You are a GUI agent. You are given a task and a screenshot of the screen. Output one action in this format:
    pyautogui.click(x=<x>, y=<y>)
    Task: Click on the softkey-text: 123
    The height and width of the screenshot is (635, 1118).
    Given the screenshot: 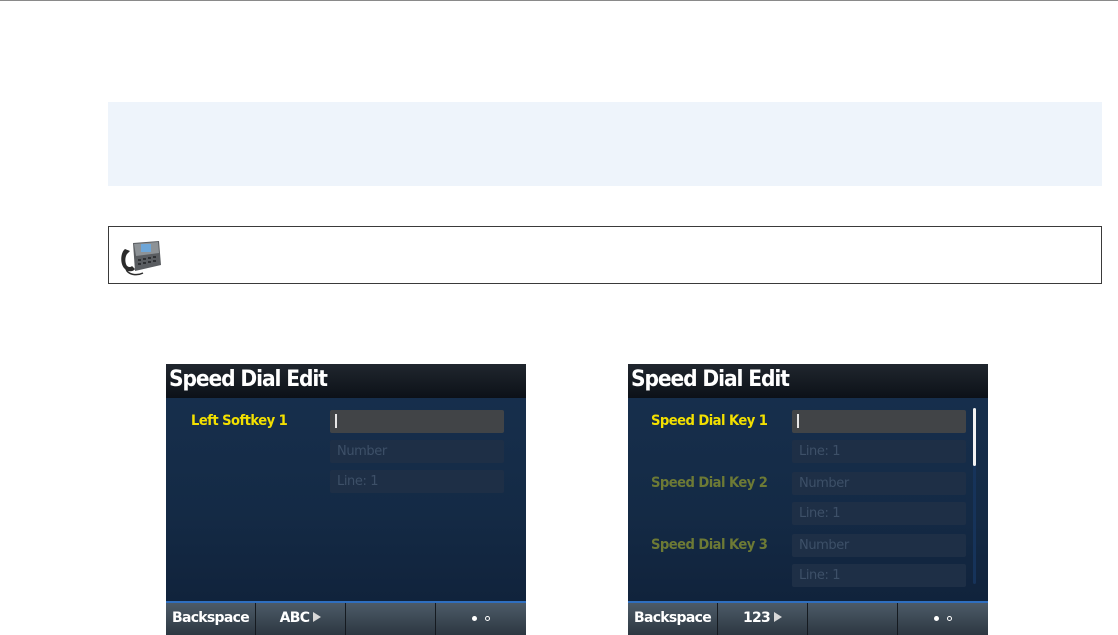 What is the action you would take?
    pyautogui.click(x=756, y=618)
    